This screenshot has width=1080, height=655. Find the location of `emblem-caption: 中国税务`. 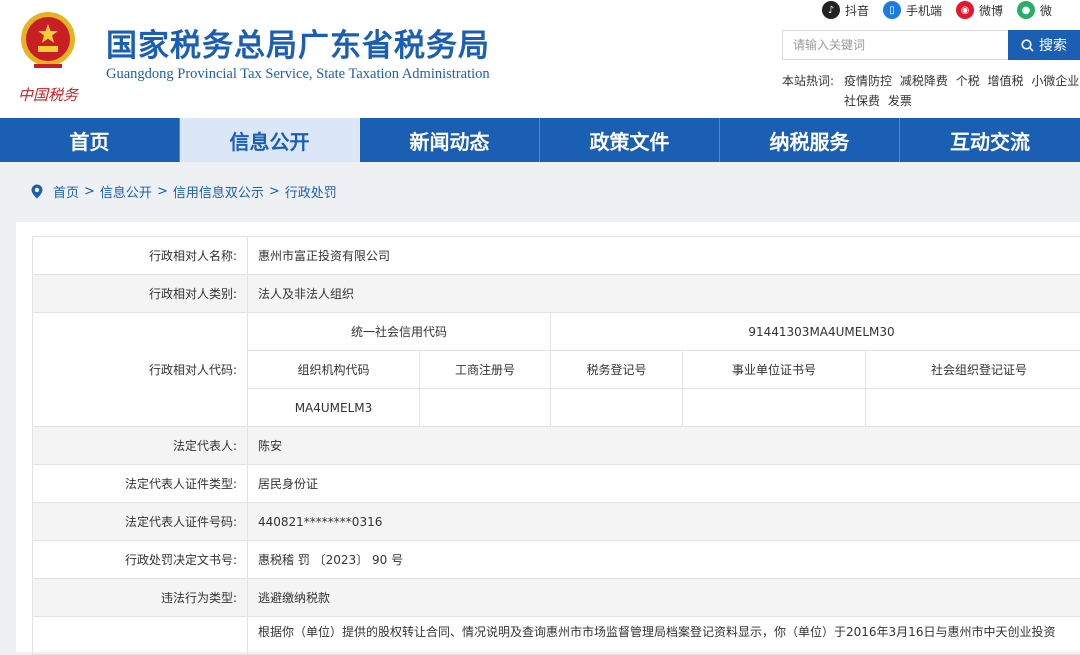

emblem-caption: 中国税务 is located at coordinates (49, 95).